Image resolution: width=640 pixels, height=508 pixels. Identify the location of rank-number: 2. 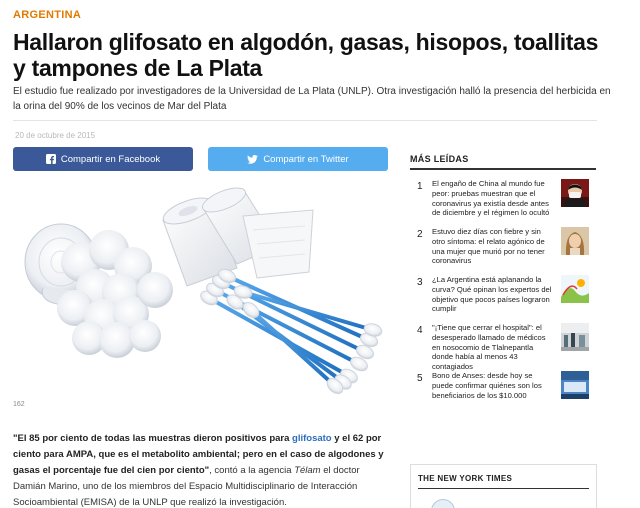
(420, 234).